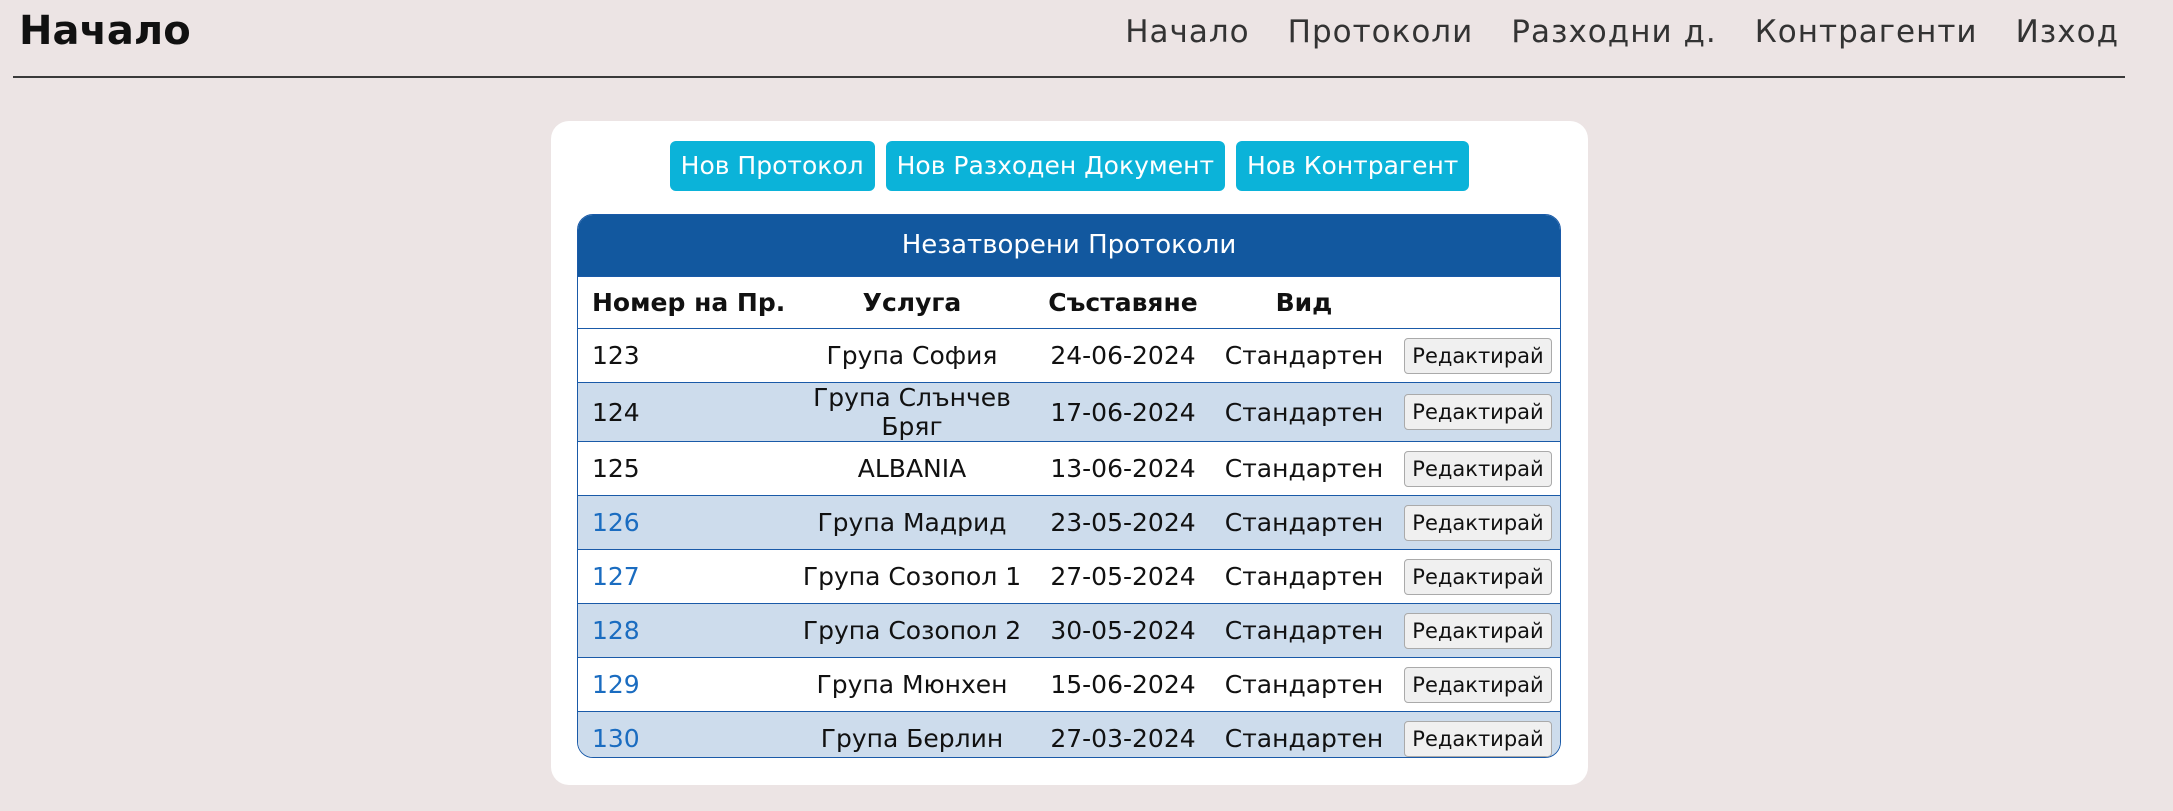  I want to click on new-expense-document-button: Нов Разходен Документ, so click(1055, 166).